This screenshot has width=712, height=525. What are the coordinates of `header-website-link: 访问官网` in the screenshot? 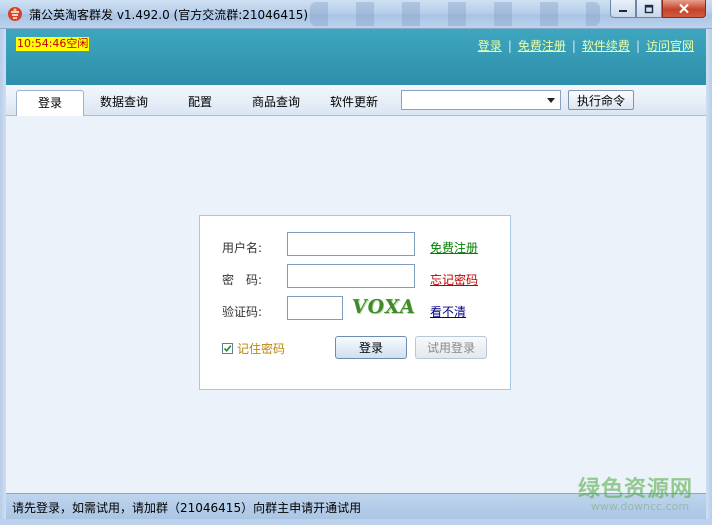 It's located at (670, 45).